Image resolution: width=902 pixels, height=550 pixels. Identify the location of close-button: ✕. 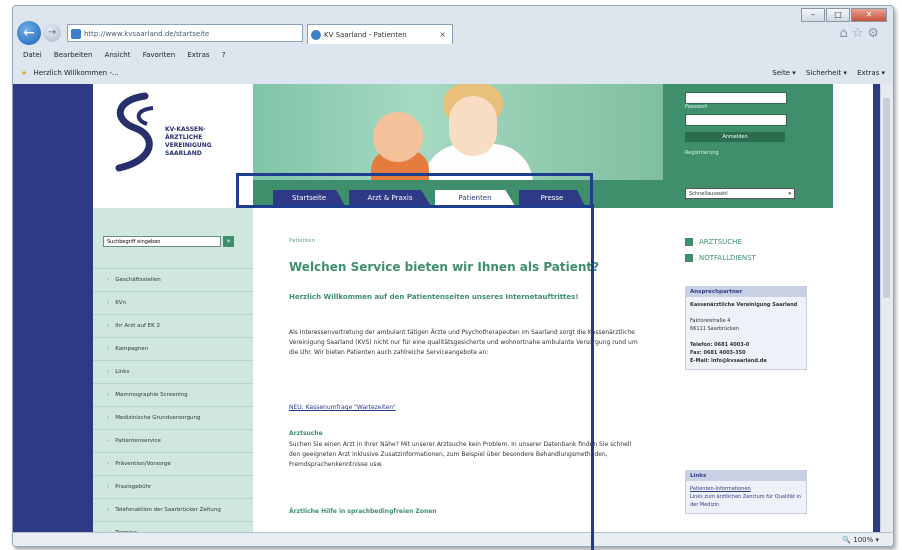
(869, 15).